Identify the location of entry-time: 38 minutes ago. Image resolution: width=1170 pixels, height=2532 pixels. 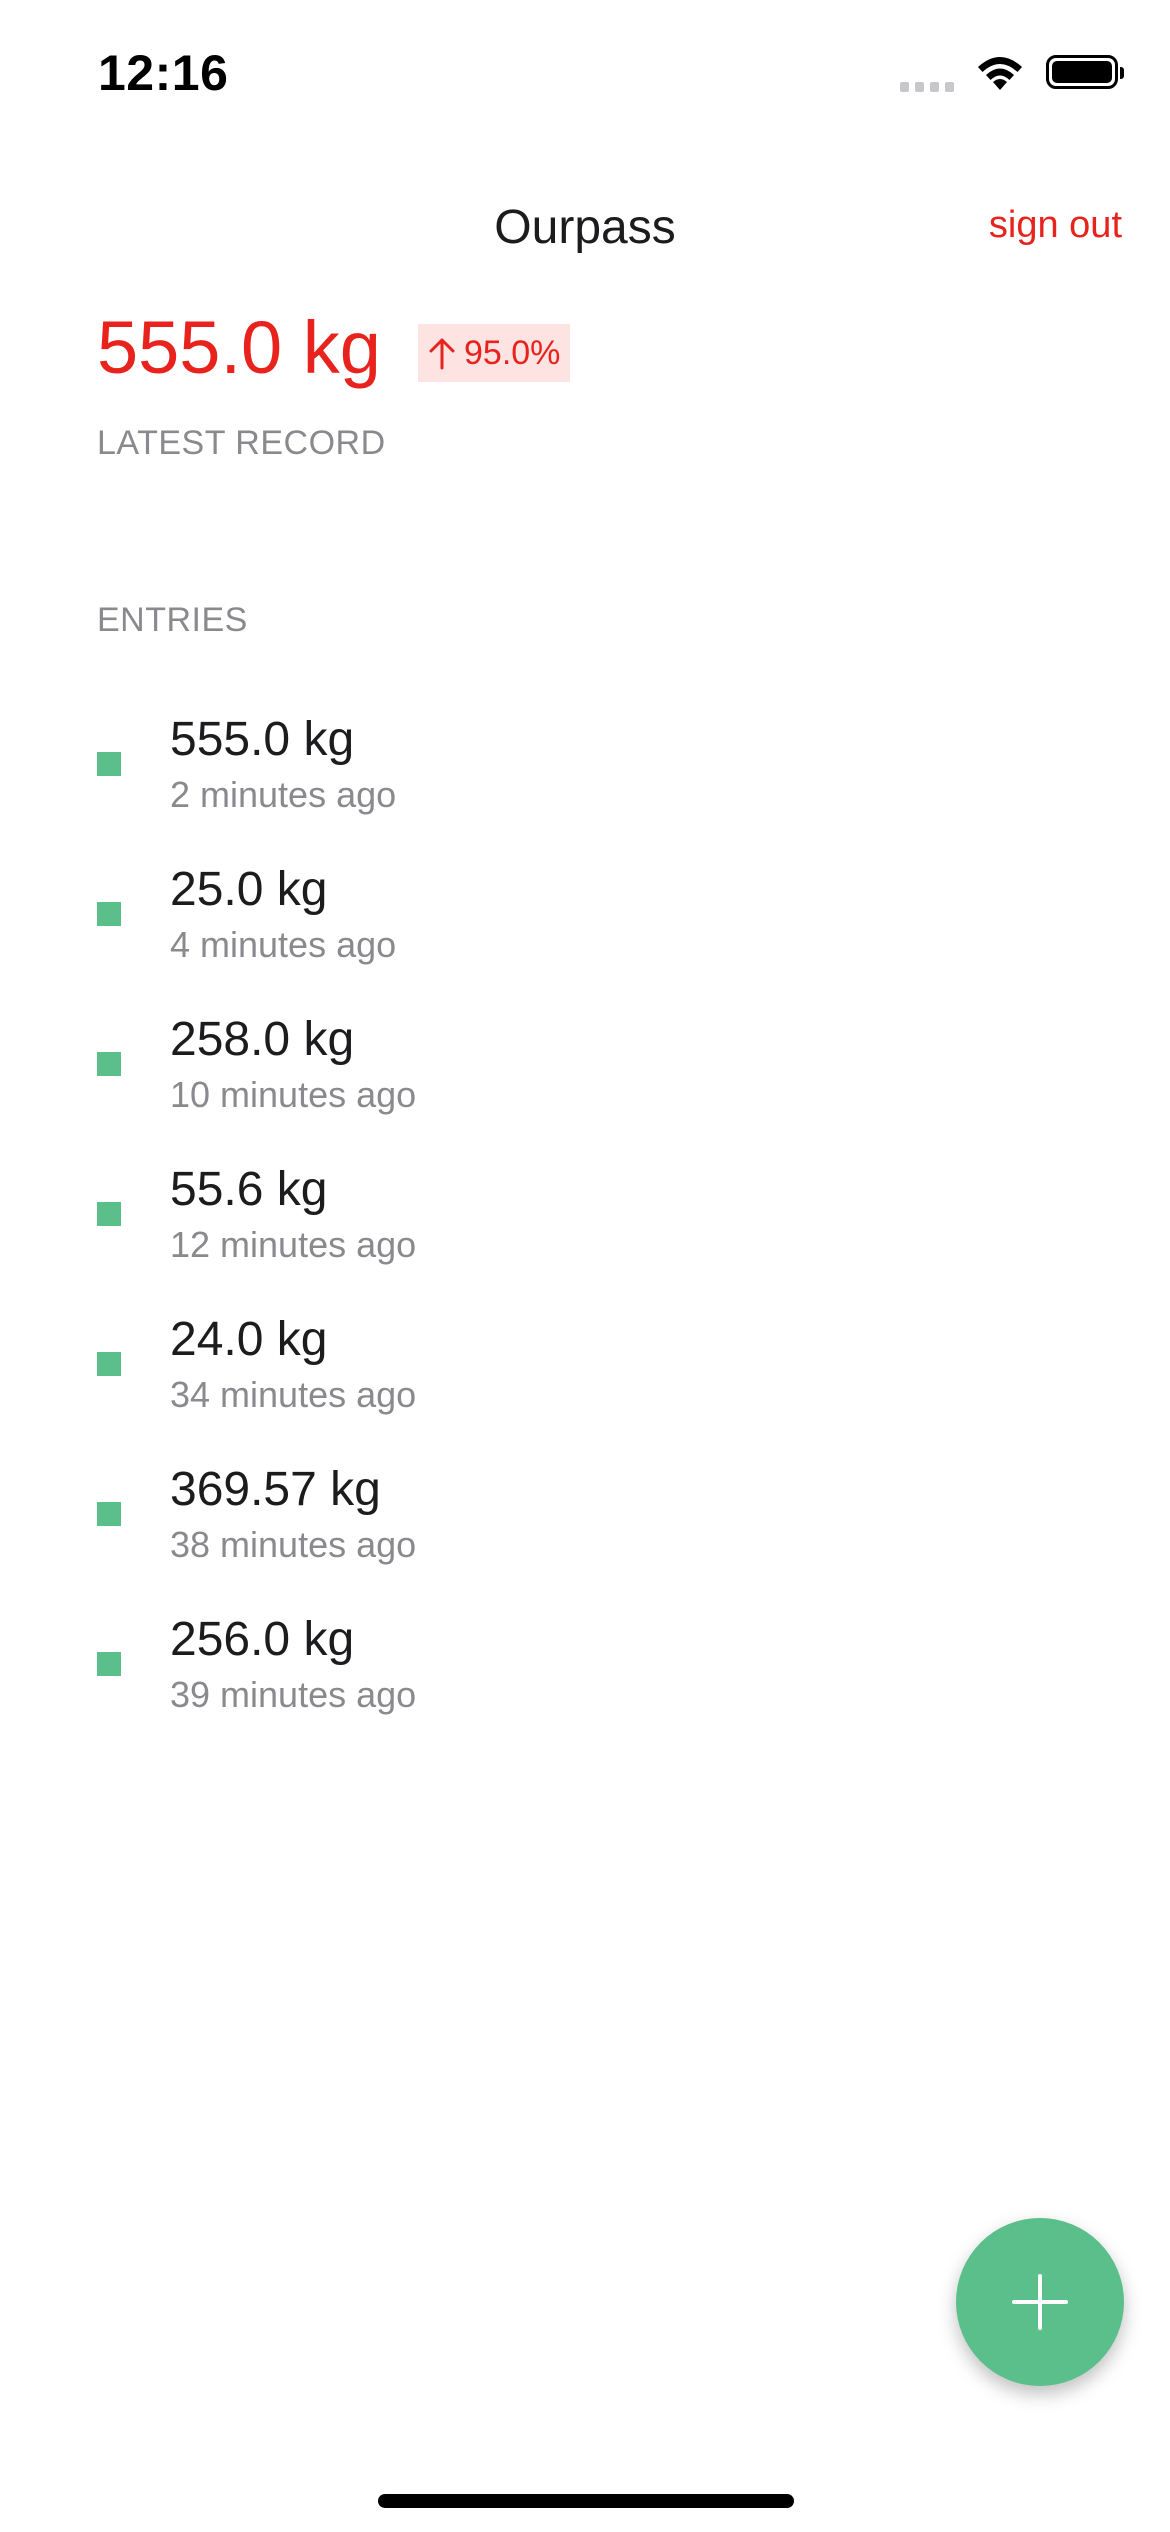
(293, 1544).